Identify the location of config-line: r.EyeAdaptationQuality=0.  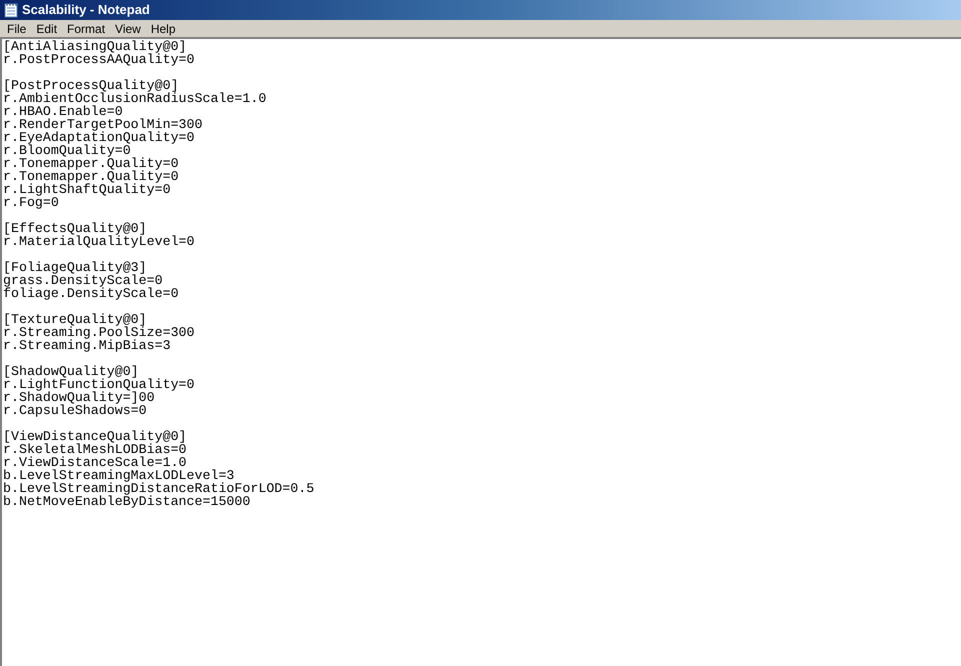
(99, 137).